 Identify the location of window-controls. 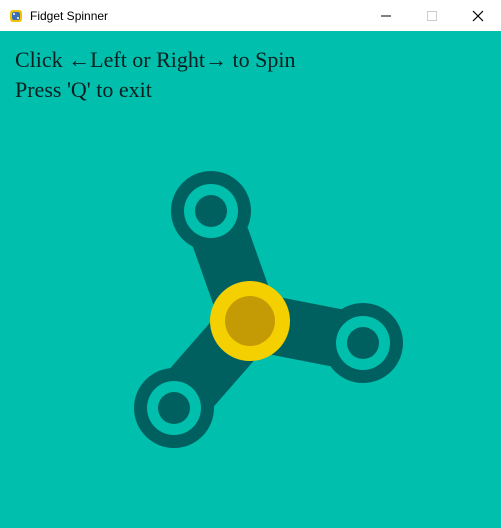
(432, 15).